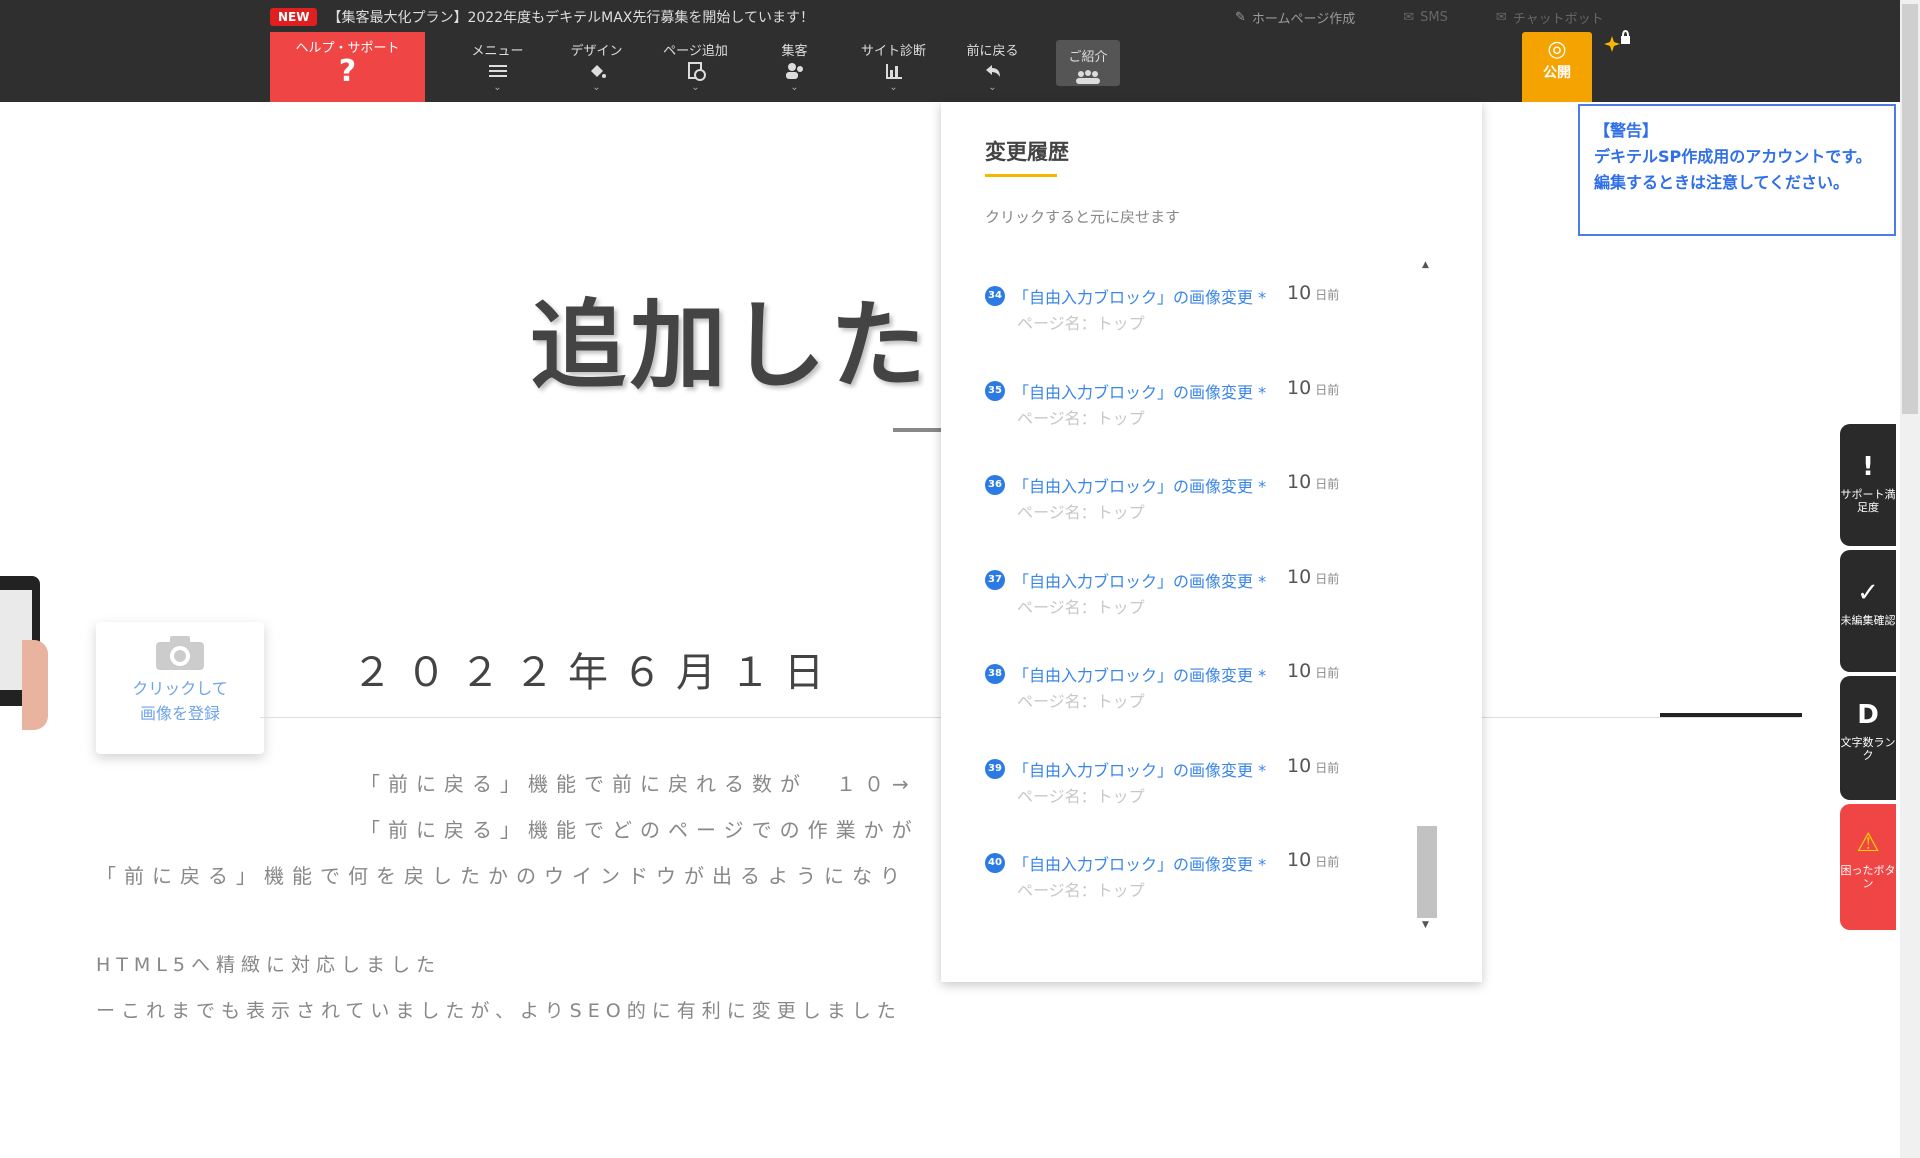  I want to click on menu-button: メニュー ⌄, so click(497, 66).